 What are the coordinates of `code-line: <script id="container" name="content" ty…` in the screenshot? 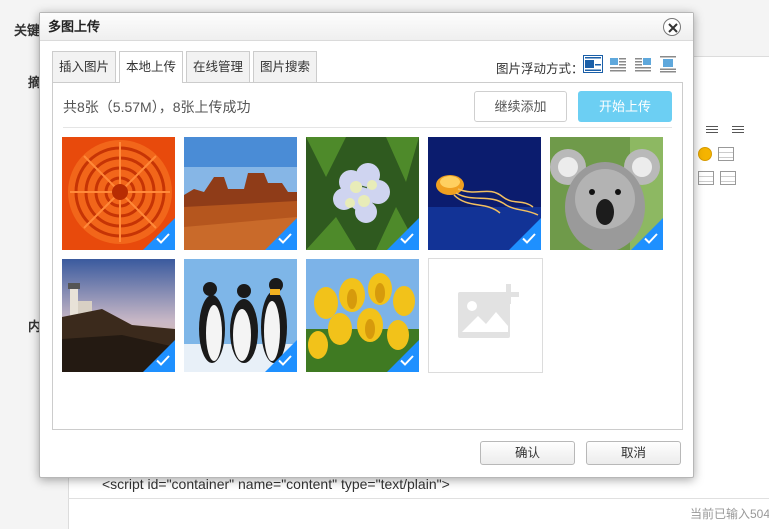 It's located at (276, 484).